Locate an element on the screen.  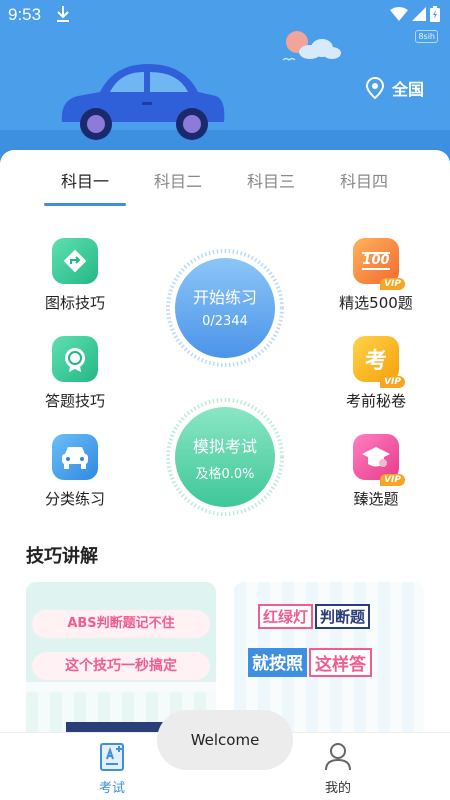
tab-subject-4: 科目四 is located at coordinates (364, 180).